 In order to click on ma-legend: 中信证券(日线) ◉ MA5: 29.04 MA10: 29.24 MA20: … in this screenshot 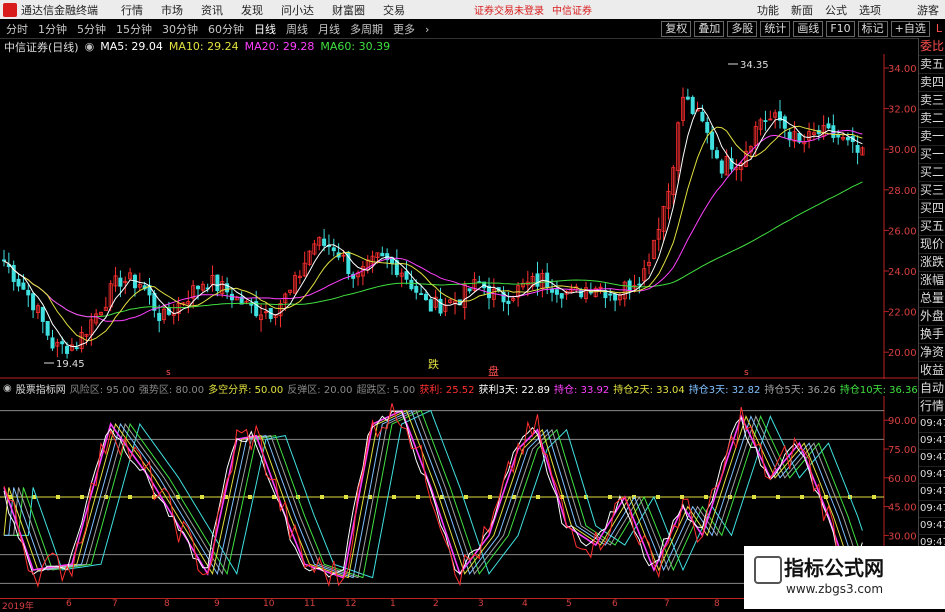, I will do `click(198, 46)`.